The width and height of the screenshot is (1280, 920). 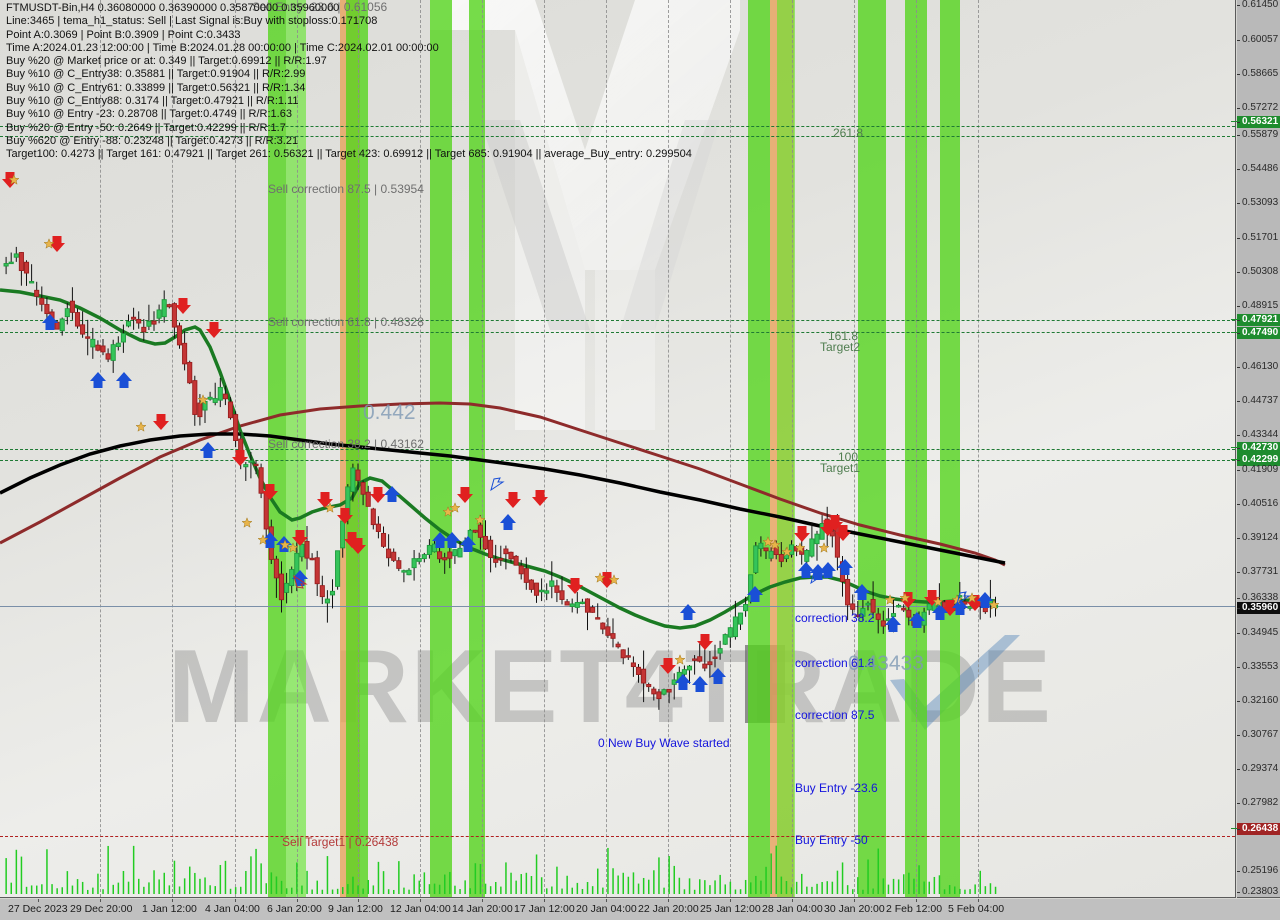 What do you see at coordinates (346, 322) in the screenshot?
I see `annotation-2: Sell correction 61.8 | 0.48328` at bounding box center [346, 322].